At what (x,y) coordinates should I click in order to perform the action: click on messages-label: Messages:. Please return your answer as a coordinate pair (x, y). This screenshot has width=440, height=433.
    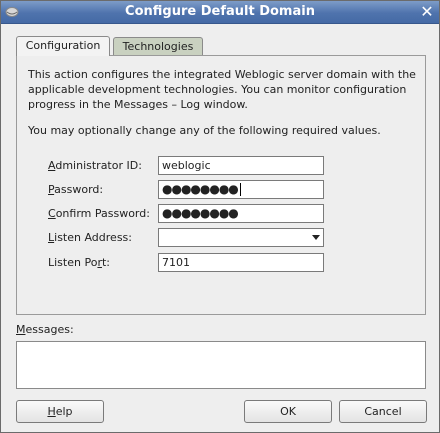
    Looking at the image, I should click on (45, 329).